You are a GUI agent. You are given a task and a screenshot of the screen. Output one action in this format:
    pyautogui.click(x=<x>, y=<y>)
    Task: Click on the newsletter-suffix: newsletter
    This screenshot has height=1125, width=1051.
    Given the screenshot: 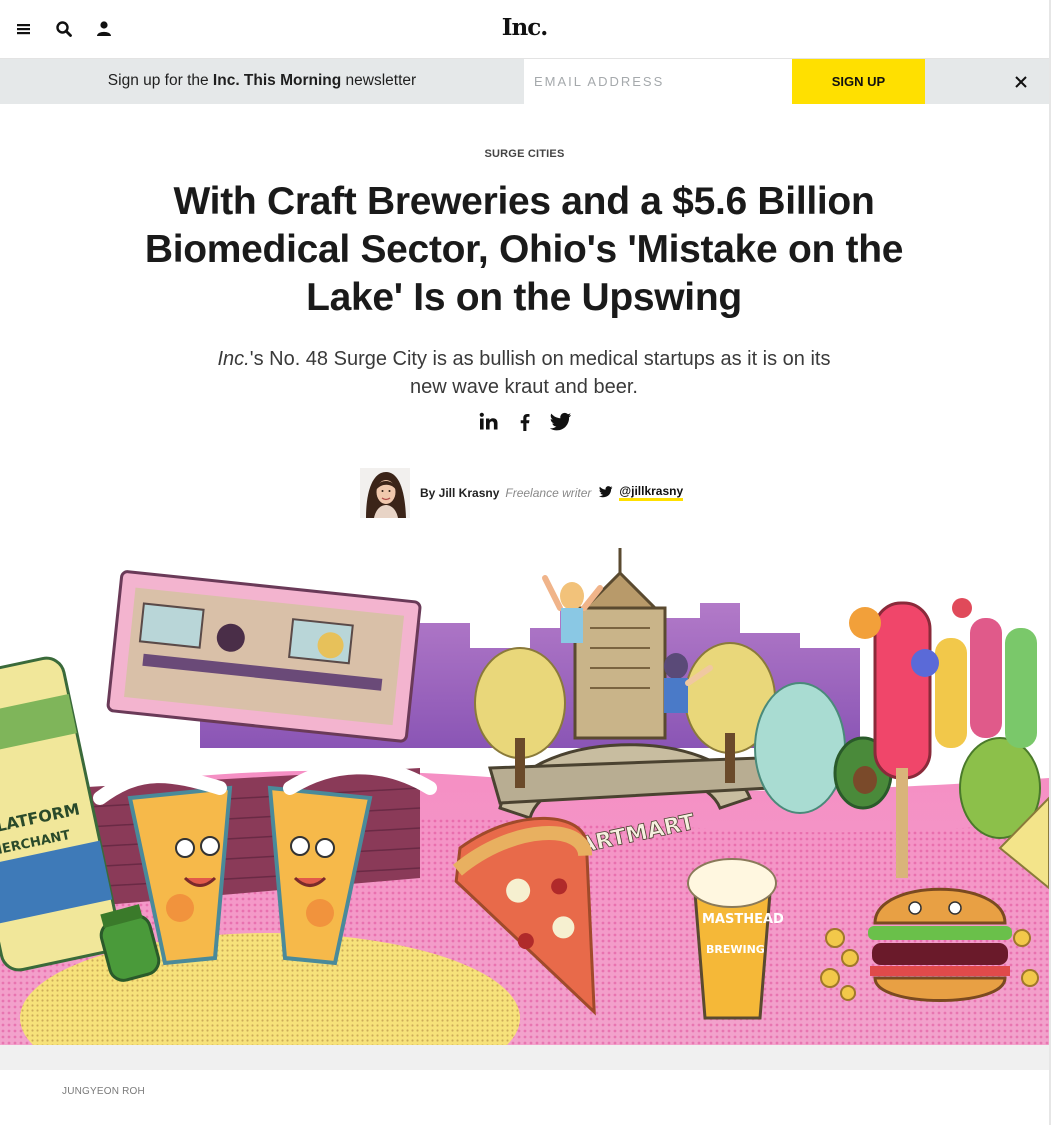 What is the action you would take?
    pyautogui.click(x=379, y=80)
    